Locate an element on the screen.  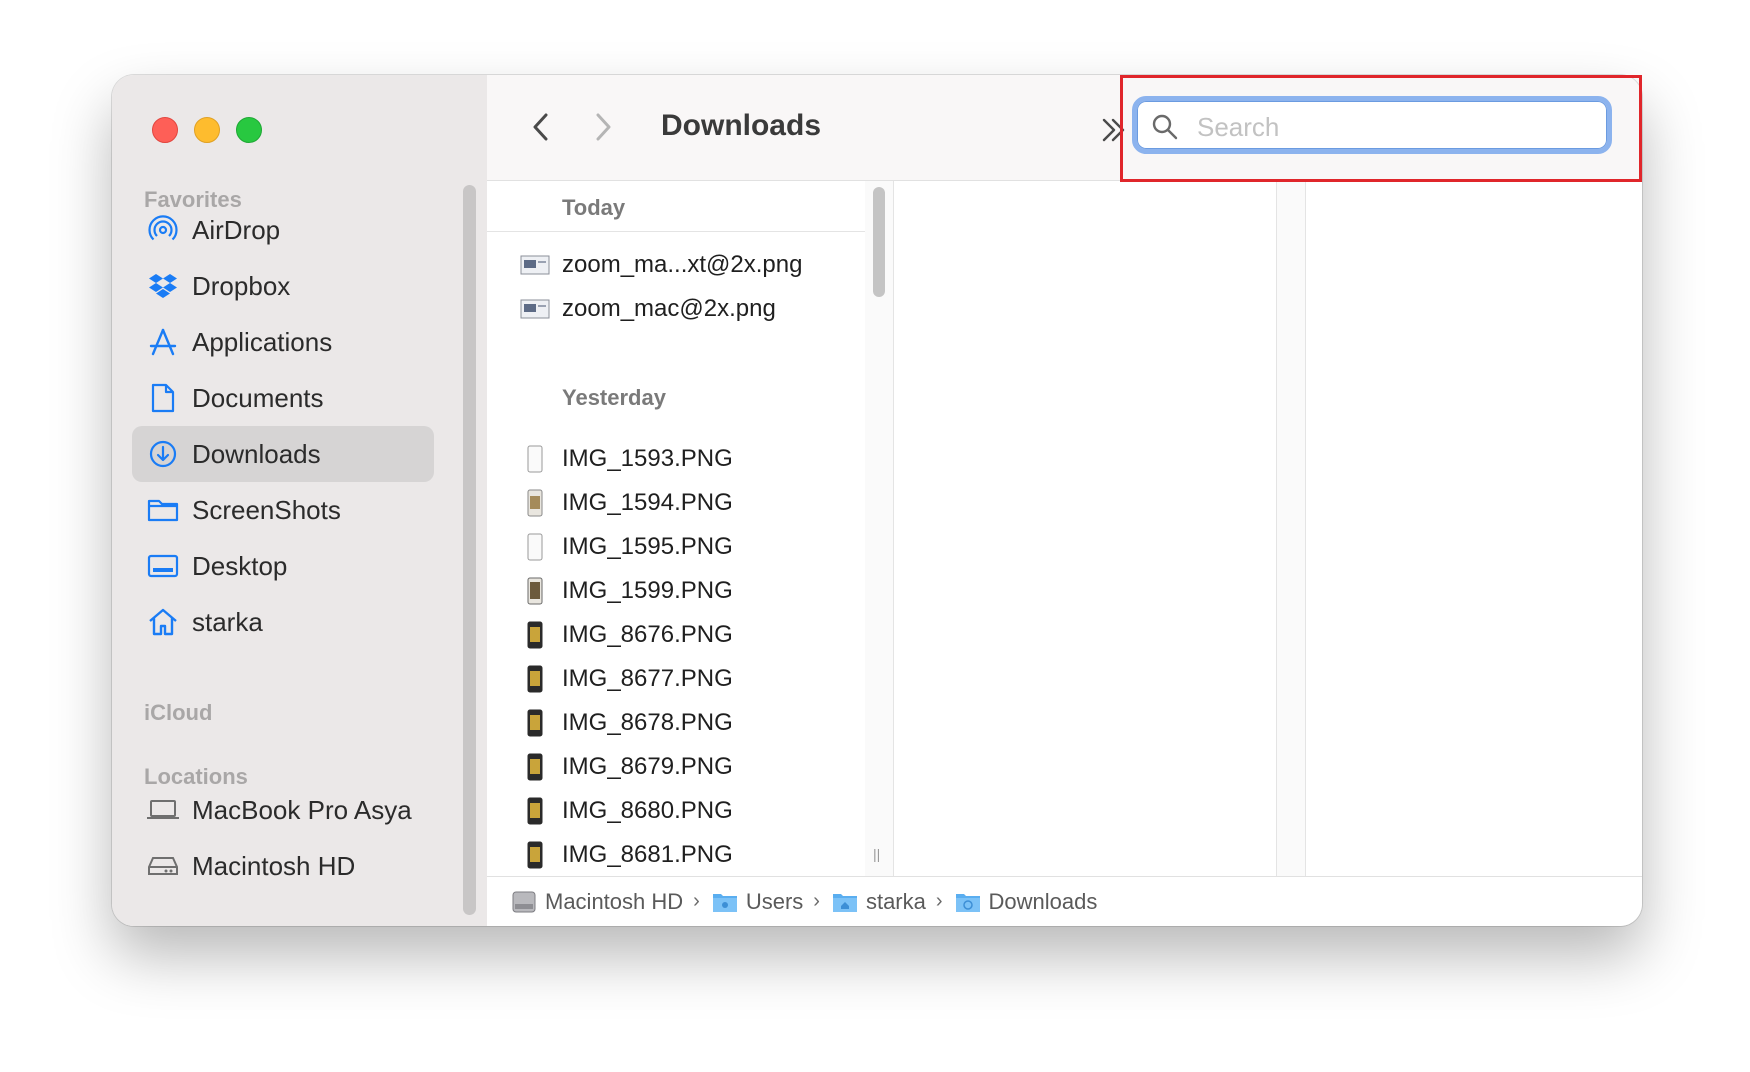
file-name: IMG_8677.PNG is located at coordinates (647, 678).